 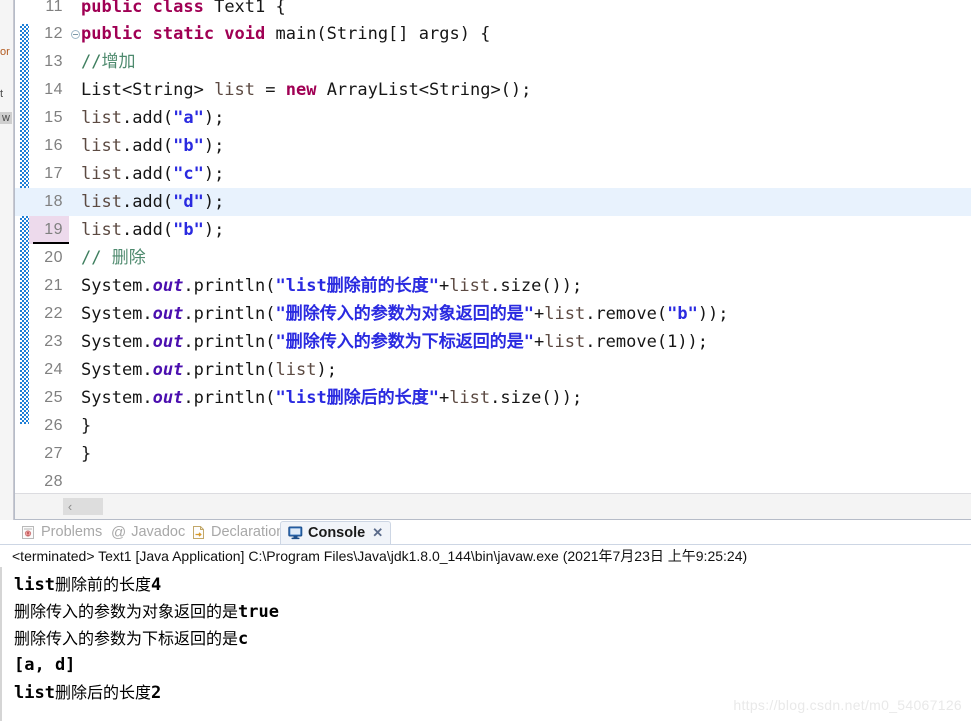 I want to click on editor-horizontal-scrollbar: ‹, so click(x=493, y=506).